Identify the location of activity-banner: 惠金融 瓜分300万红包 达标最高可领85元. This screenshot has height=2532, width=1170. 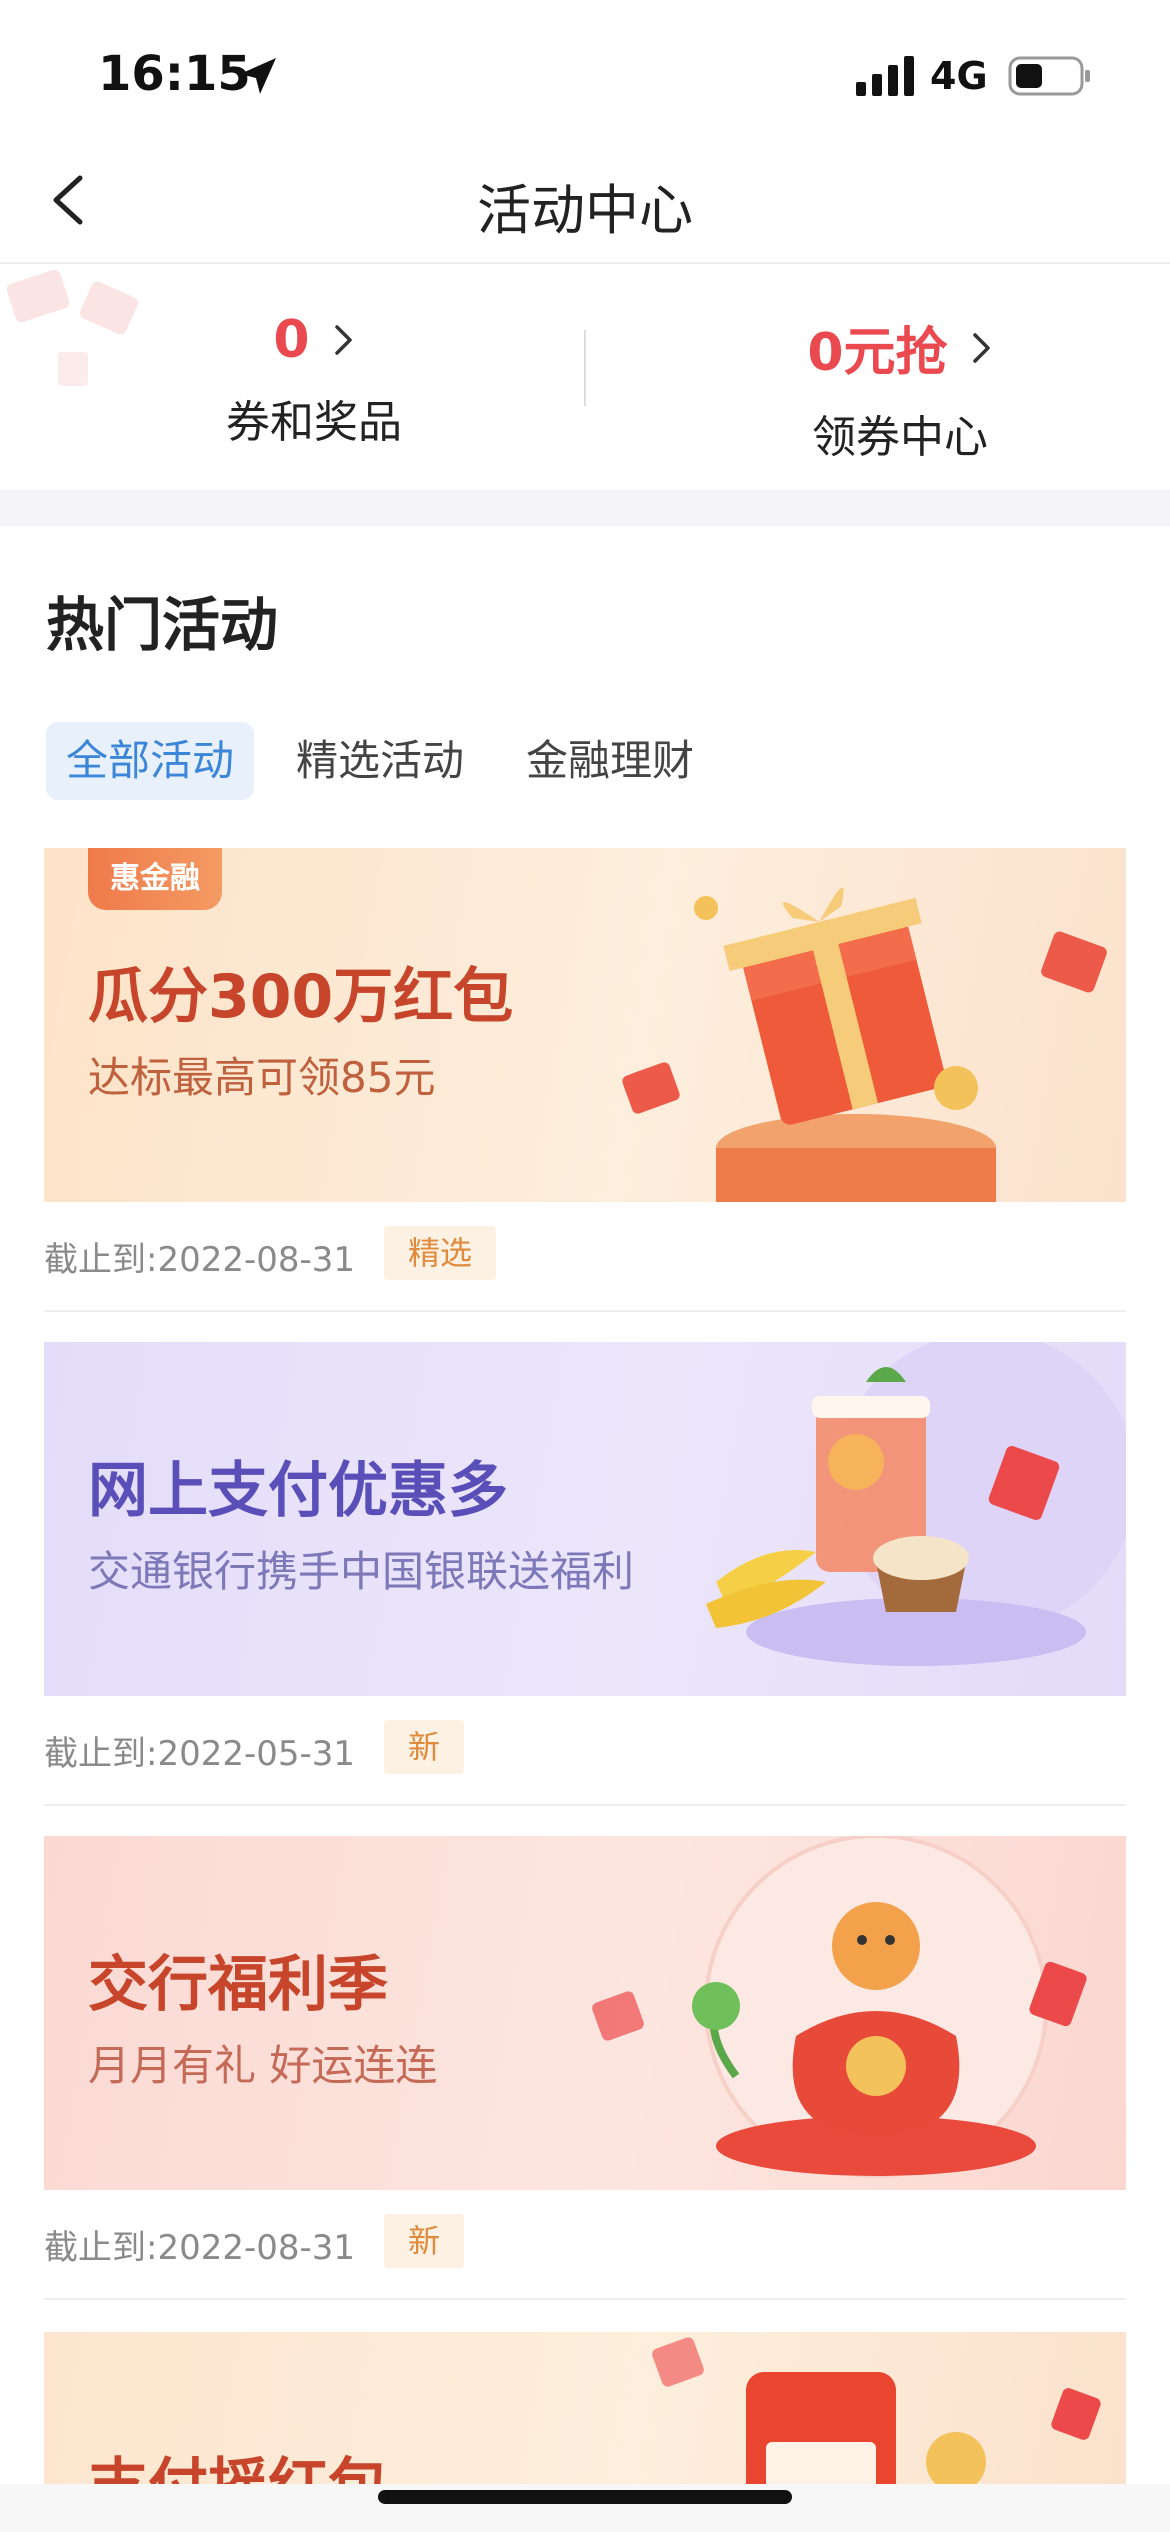
(585, 1025).